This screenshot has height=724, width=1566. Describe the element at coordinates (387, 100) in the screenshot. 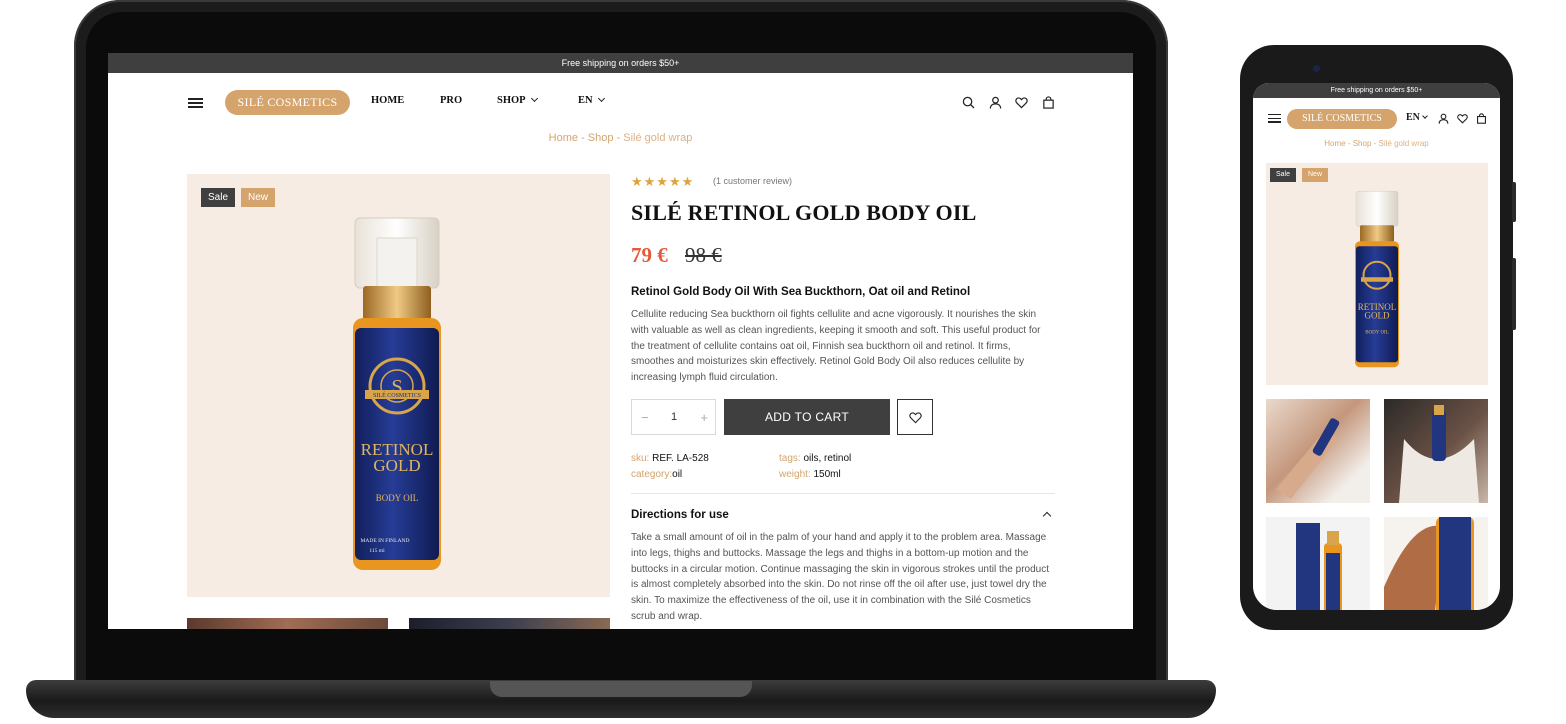

I see `nav-home: HOME` at that location.